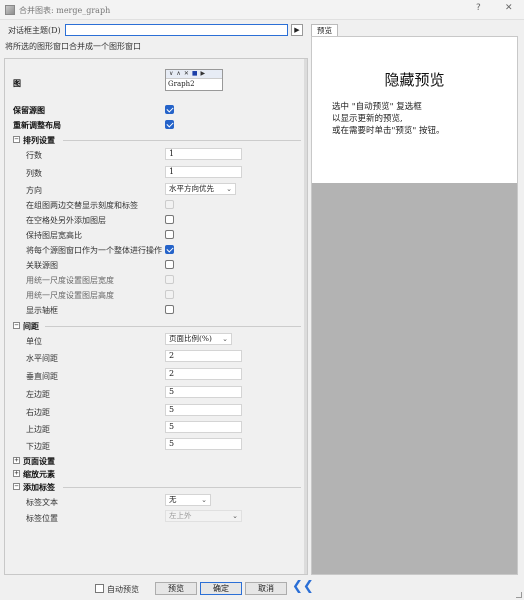 This screenshot has height=600, width=524. What do you see at coordinates (42, 376) in the screenshot?
I see `vgap-label: 垂直间距` at bounding box center [42, 376].